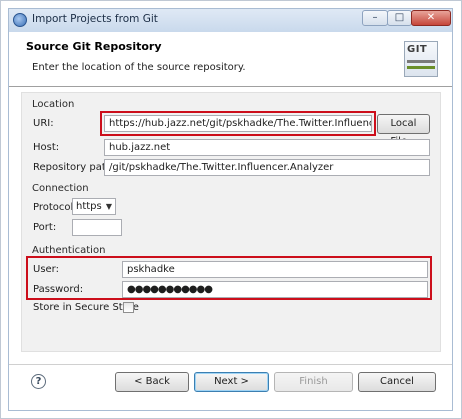  What do you see at coordinates (43, 123) in the screenshot?
I see `uri-label: URI:` at bounding box center [43, 123].